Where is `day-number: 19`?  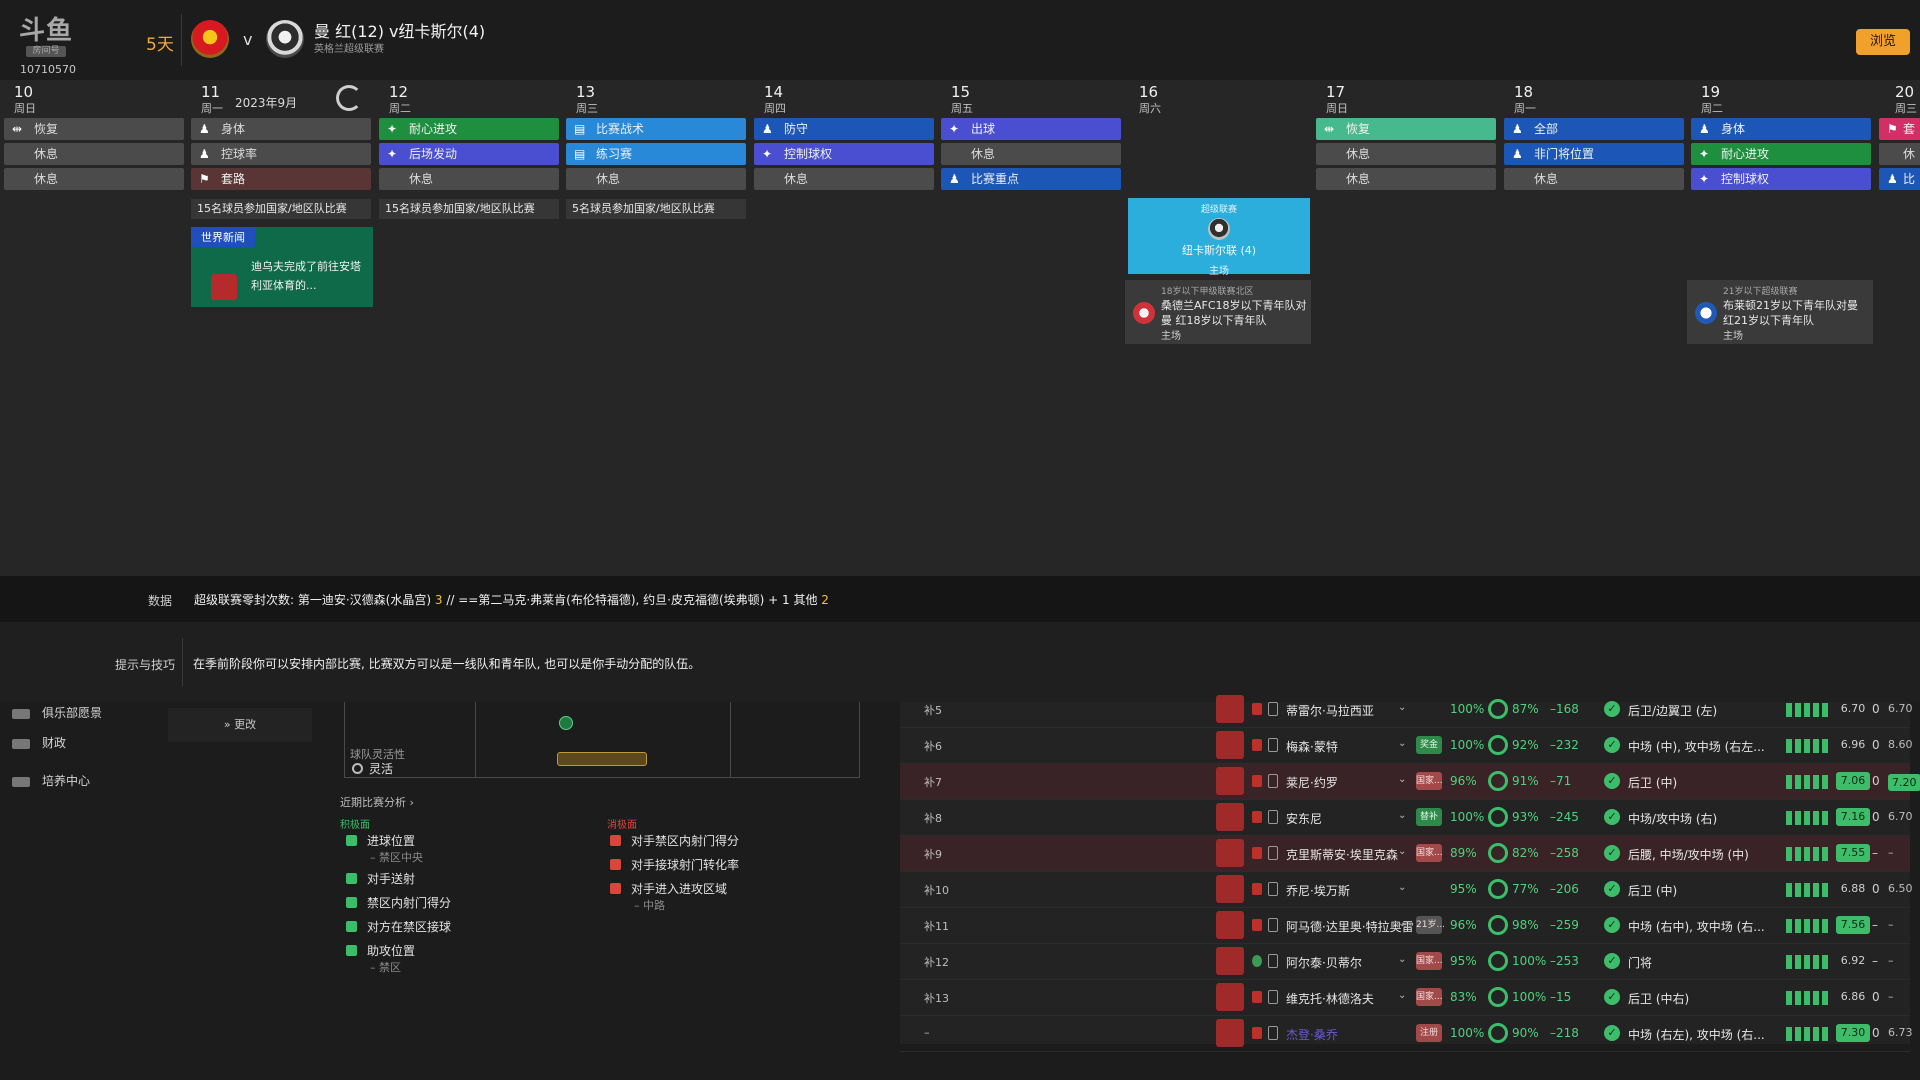 day-number: 19 is located at coordinates (1711, 92).